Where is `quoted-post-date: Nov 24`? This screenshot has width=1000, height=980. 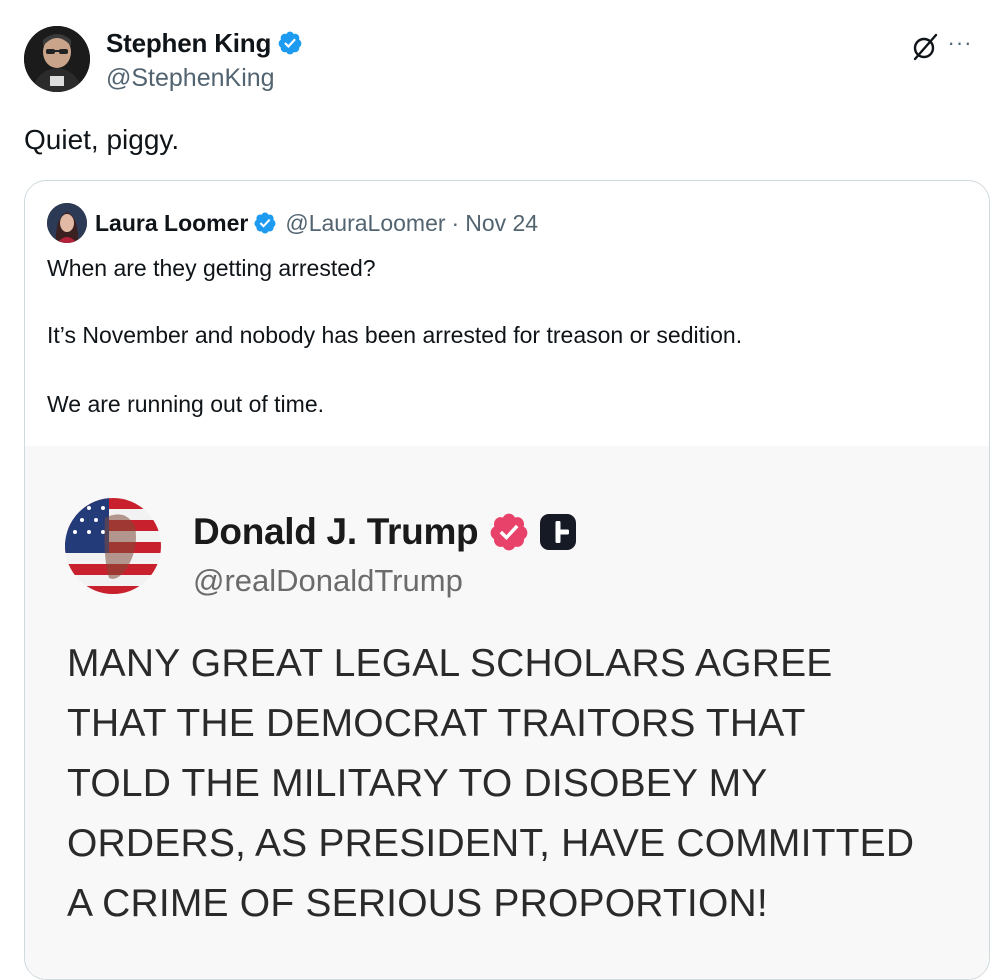 quoted-post-date: Nov 24 is located at coordinates (501, 223).